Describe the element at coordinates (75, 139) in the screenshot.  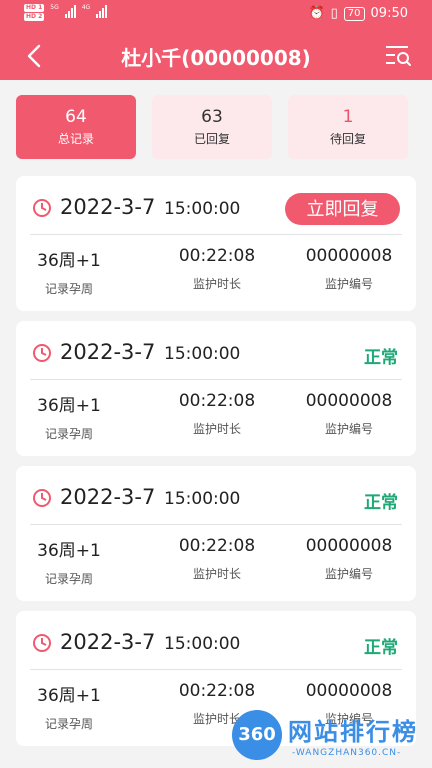
I see `tab-label: 总记录` at that location.